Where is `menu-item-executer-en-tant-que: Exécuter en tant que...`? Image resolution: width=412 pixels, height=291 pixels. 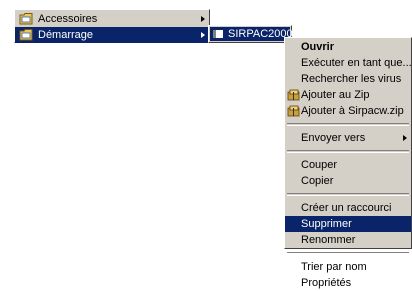 menu-item-executer-en-tant-que: Exécuter en tant que... is located at coordinates (348, 63).